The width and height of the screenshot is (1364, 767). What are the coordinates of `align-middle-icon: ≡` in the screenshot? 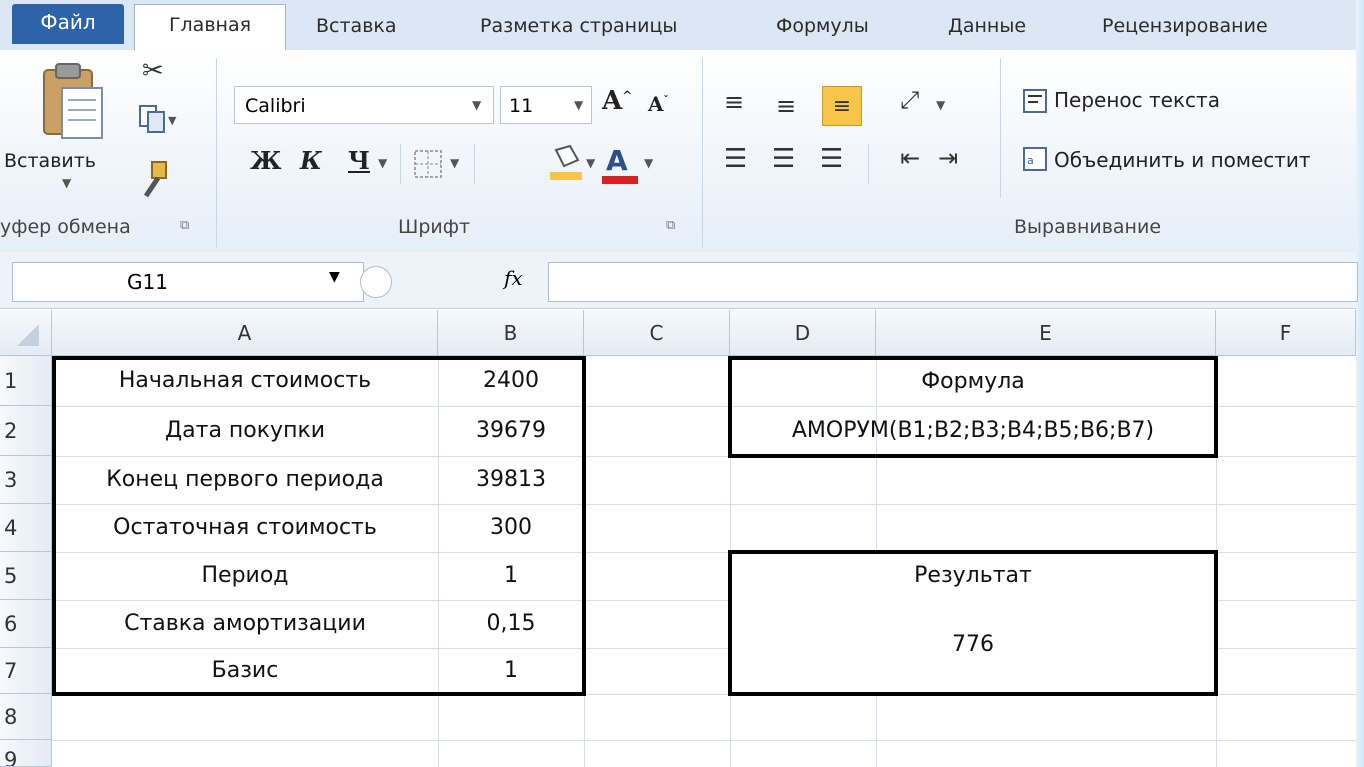 It's located at (786, 106).